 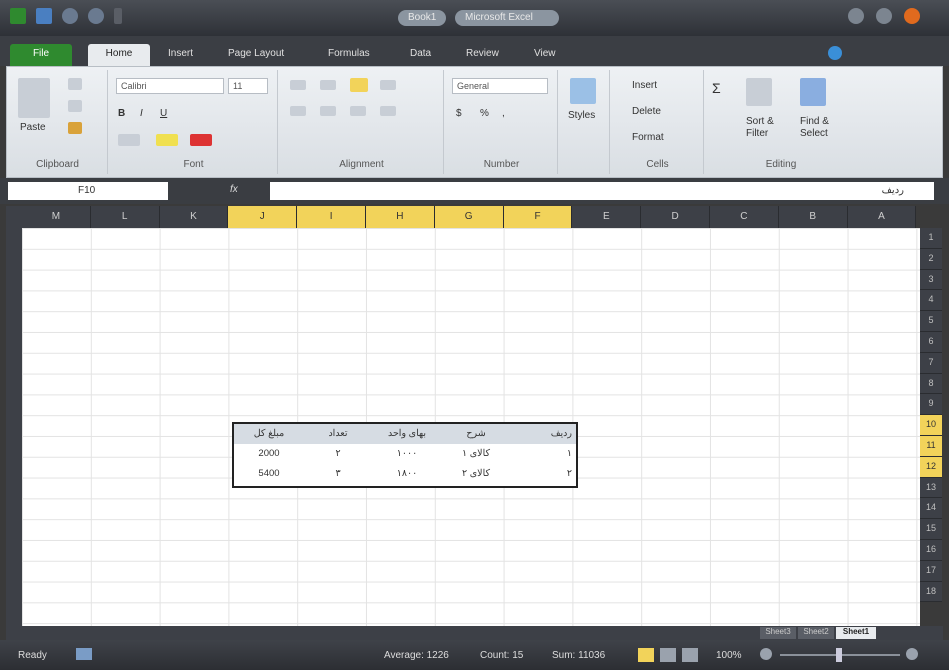 I want to click on column-header-g: G, so click(x=469, y=217).